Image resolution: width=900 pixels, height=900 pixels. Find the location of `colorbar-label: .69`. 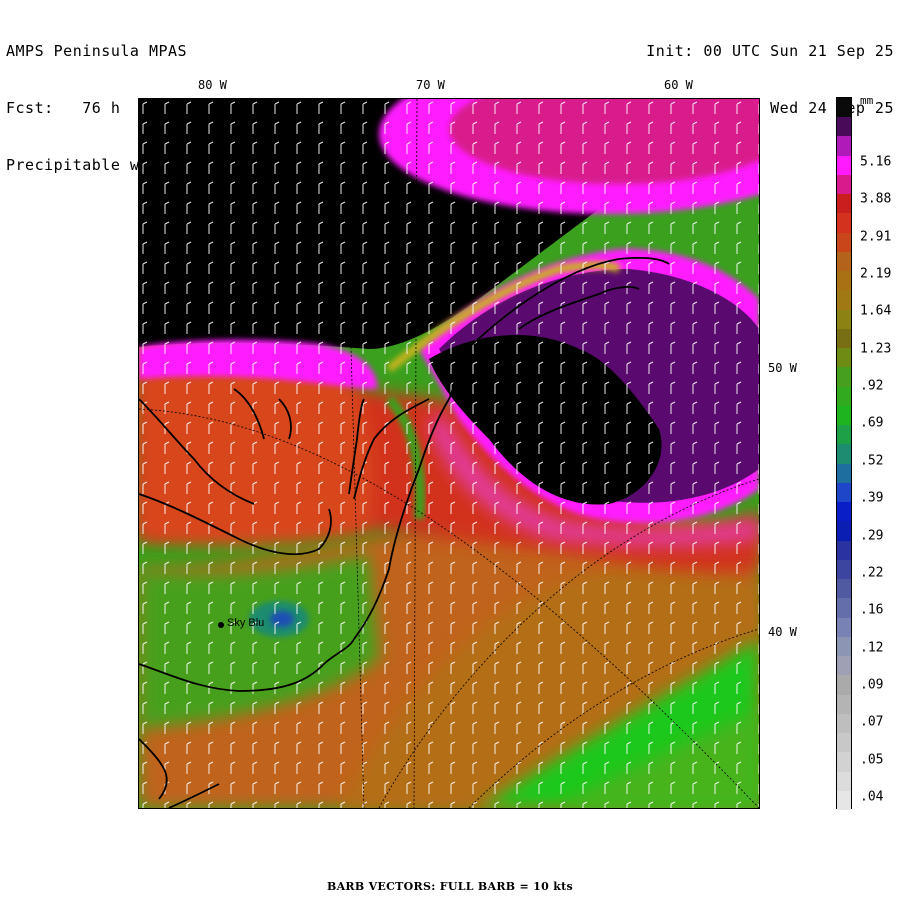

colorbar-label: .69 is located at coordinates (872, 423).